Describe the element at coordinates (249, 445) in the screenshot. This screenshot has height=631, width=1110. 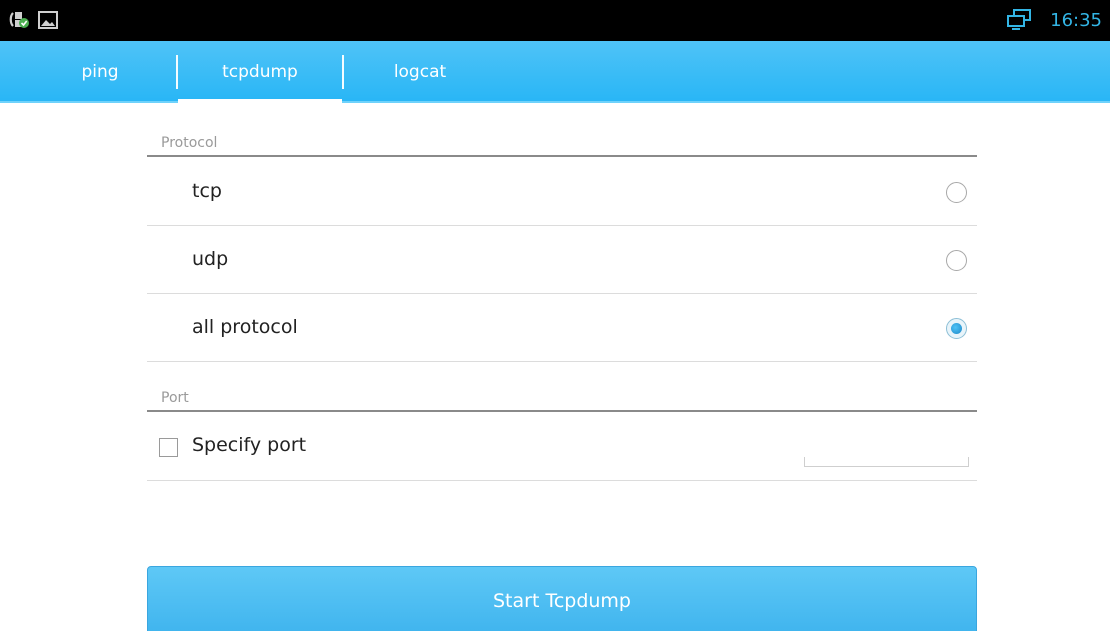
I see `specify-port-label: Specify port` at that location.